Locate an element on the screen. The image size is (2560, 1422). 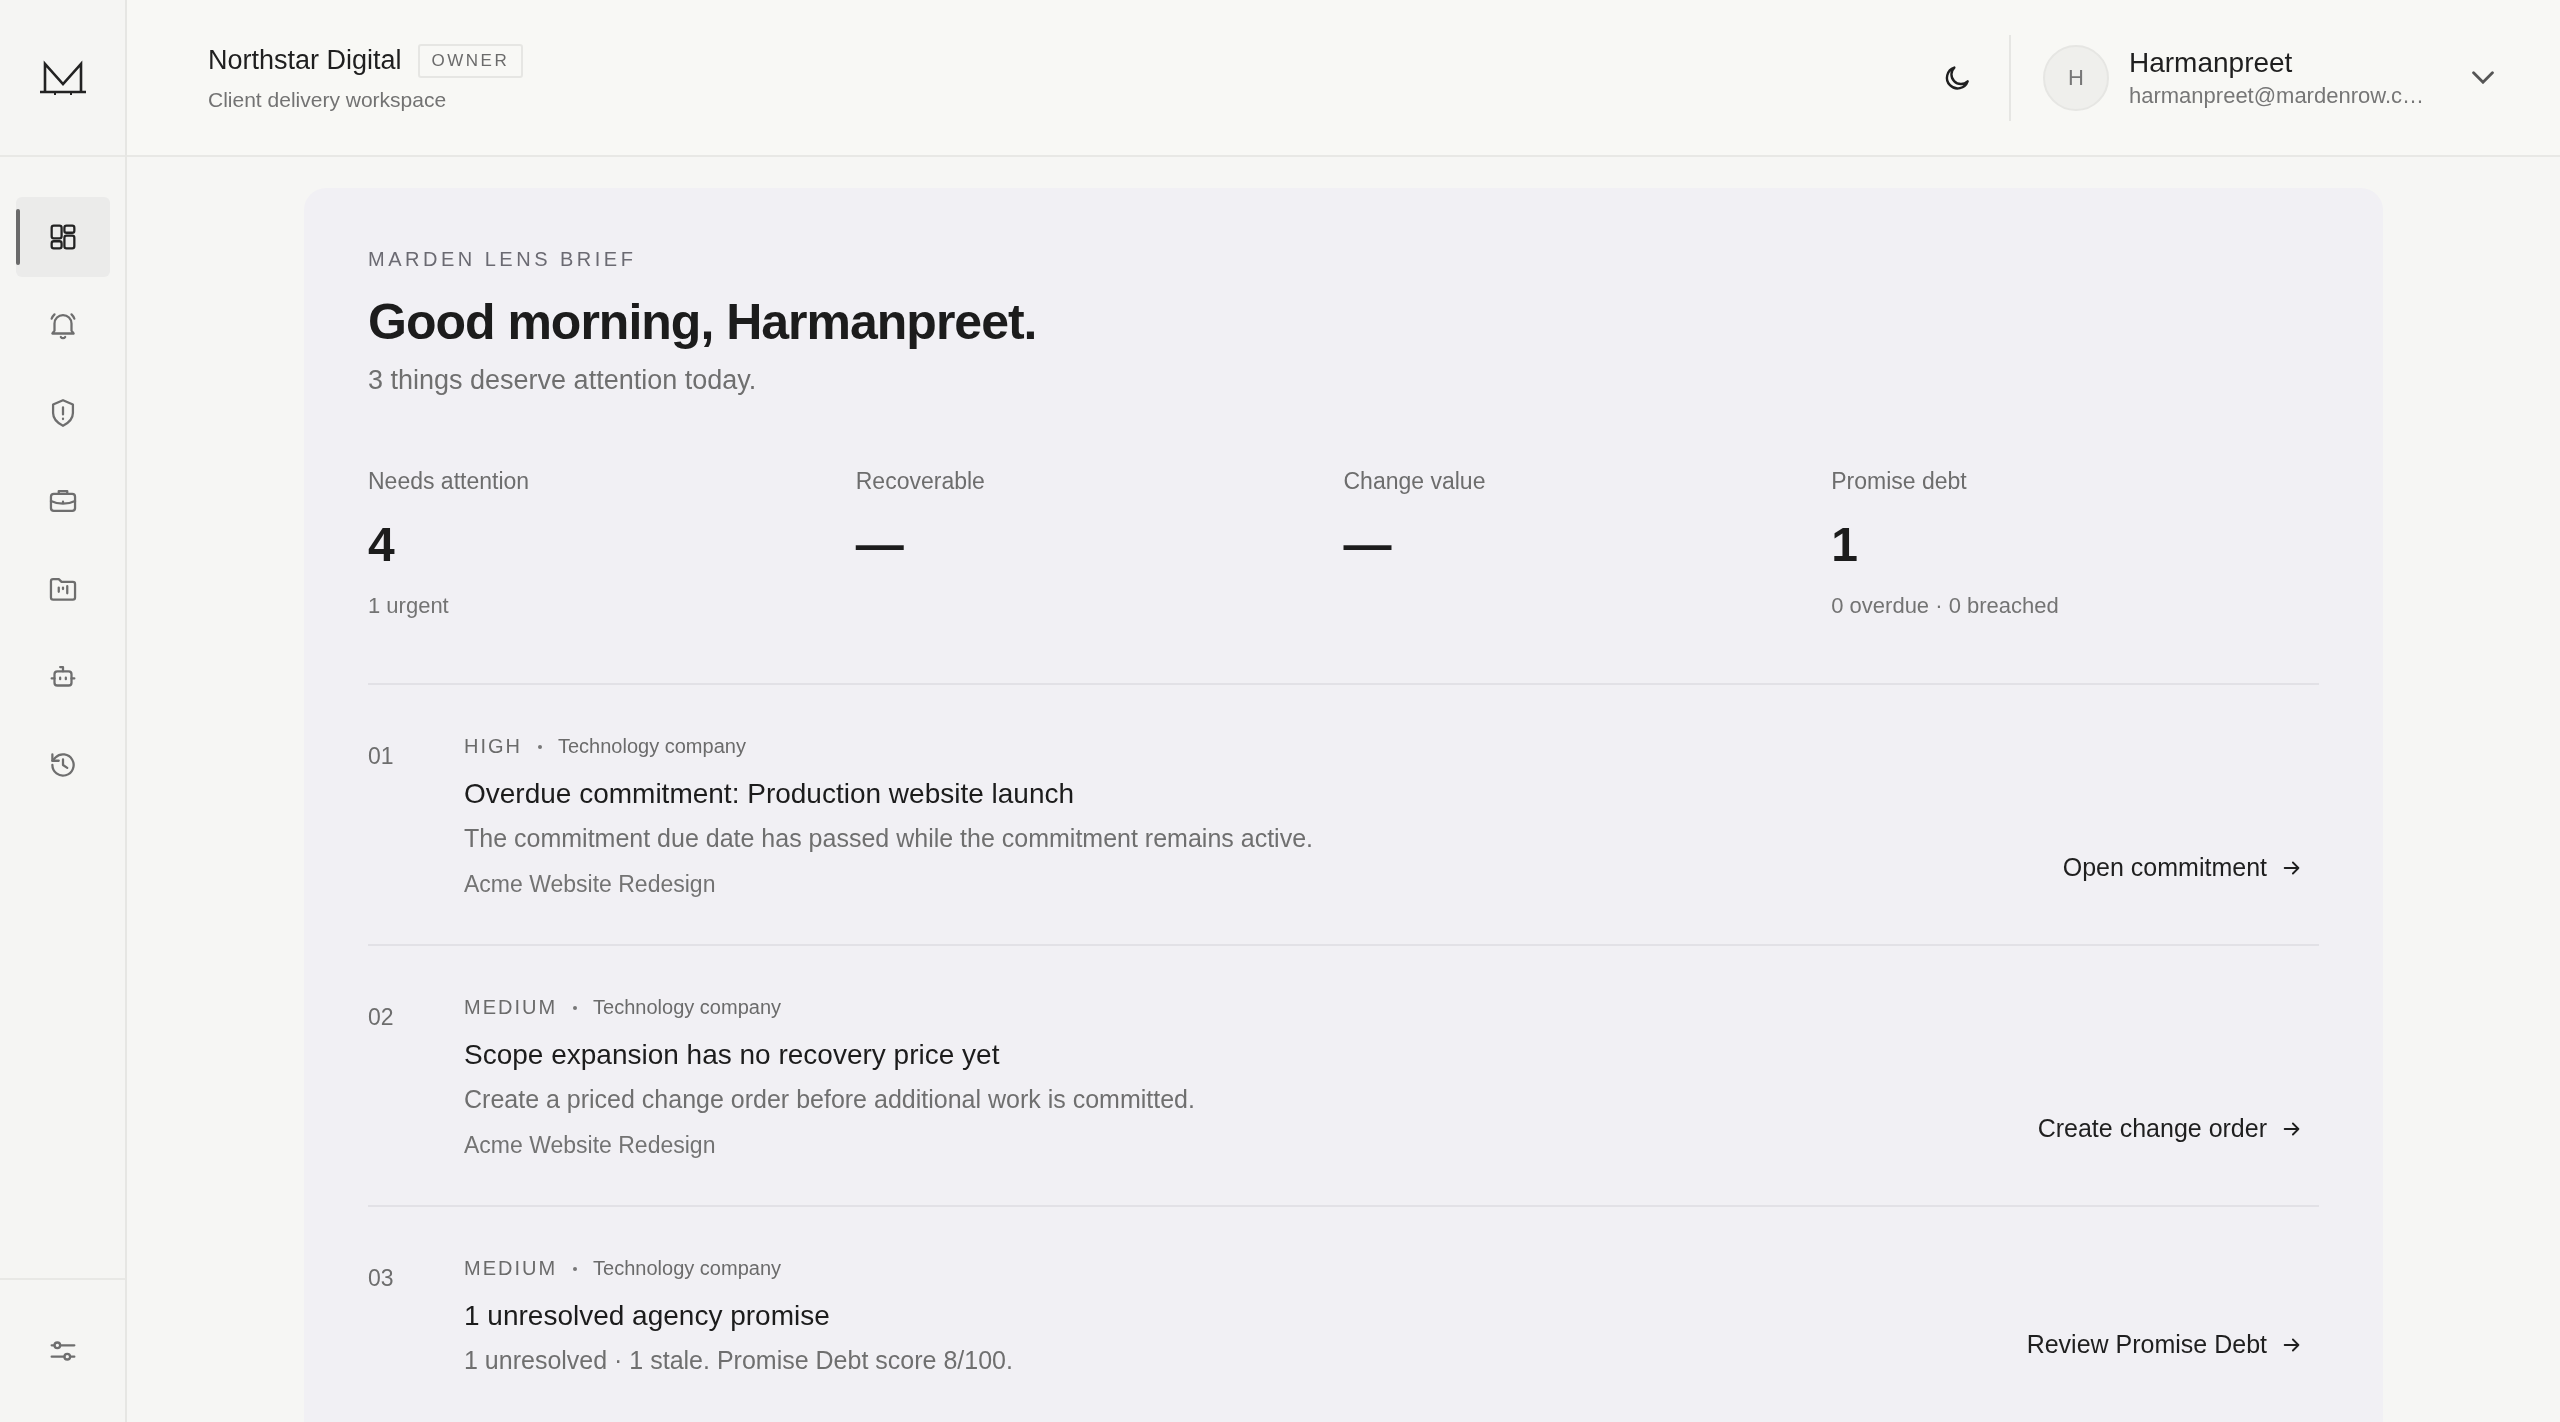
avatar: H is located at coordinates (2076, 77).